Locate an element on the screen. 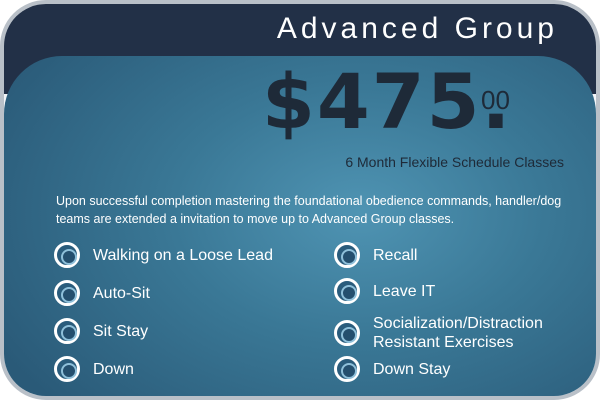 The height and width of the screenshot is (400, 600). list-item: Leave IT is located at coordinates (384, 291).